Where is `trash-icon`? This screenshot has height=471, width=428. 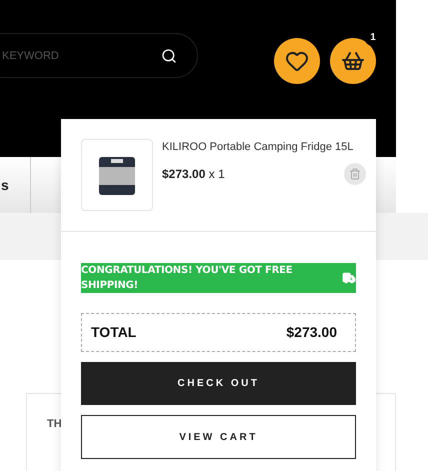 trash-icon is located at coordinates (355, 174).